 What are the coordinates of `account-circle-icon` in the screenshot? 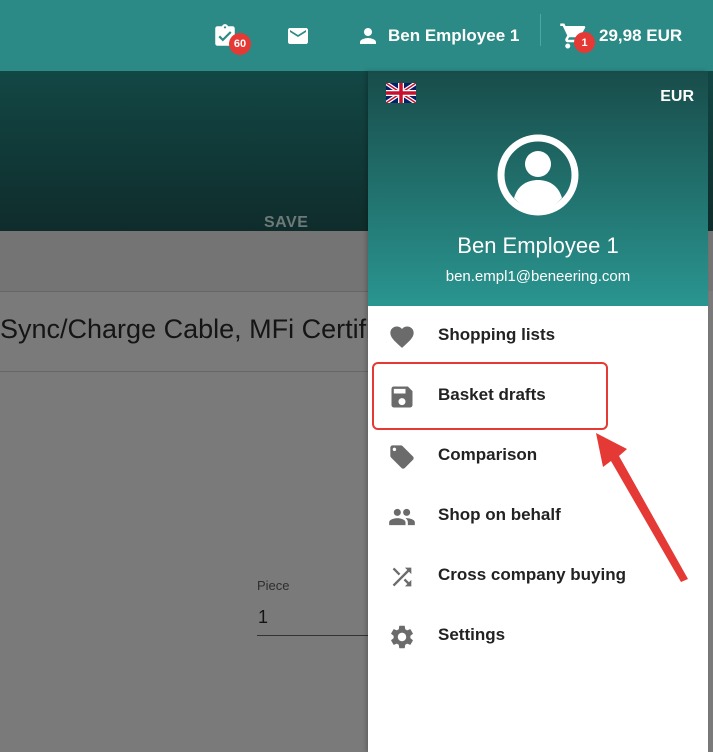 It's located at (538, 175).